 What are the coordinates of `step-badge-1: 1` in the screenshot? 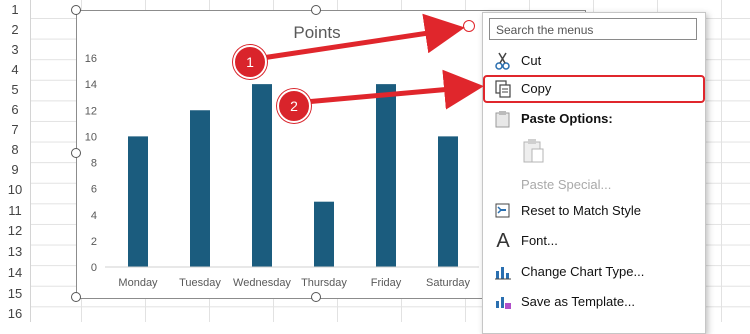 It's located at (250, 62).